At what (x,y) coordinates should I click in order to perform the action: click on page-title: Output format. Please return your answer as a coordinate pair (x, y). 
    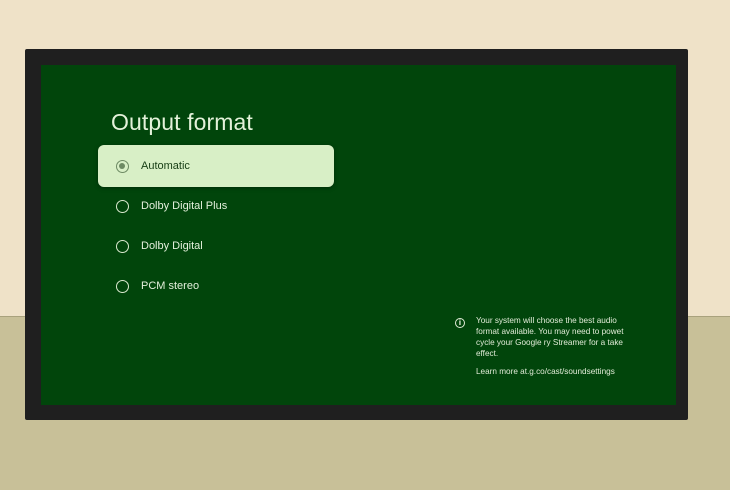
    Looking at the image, I should click on (182, 122).